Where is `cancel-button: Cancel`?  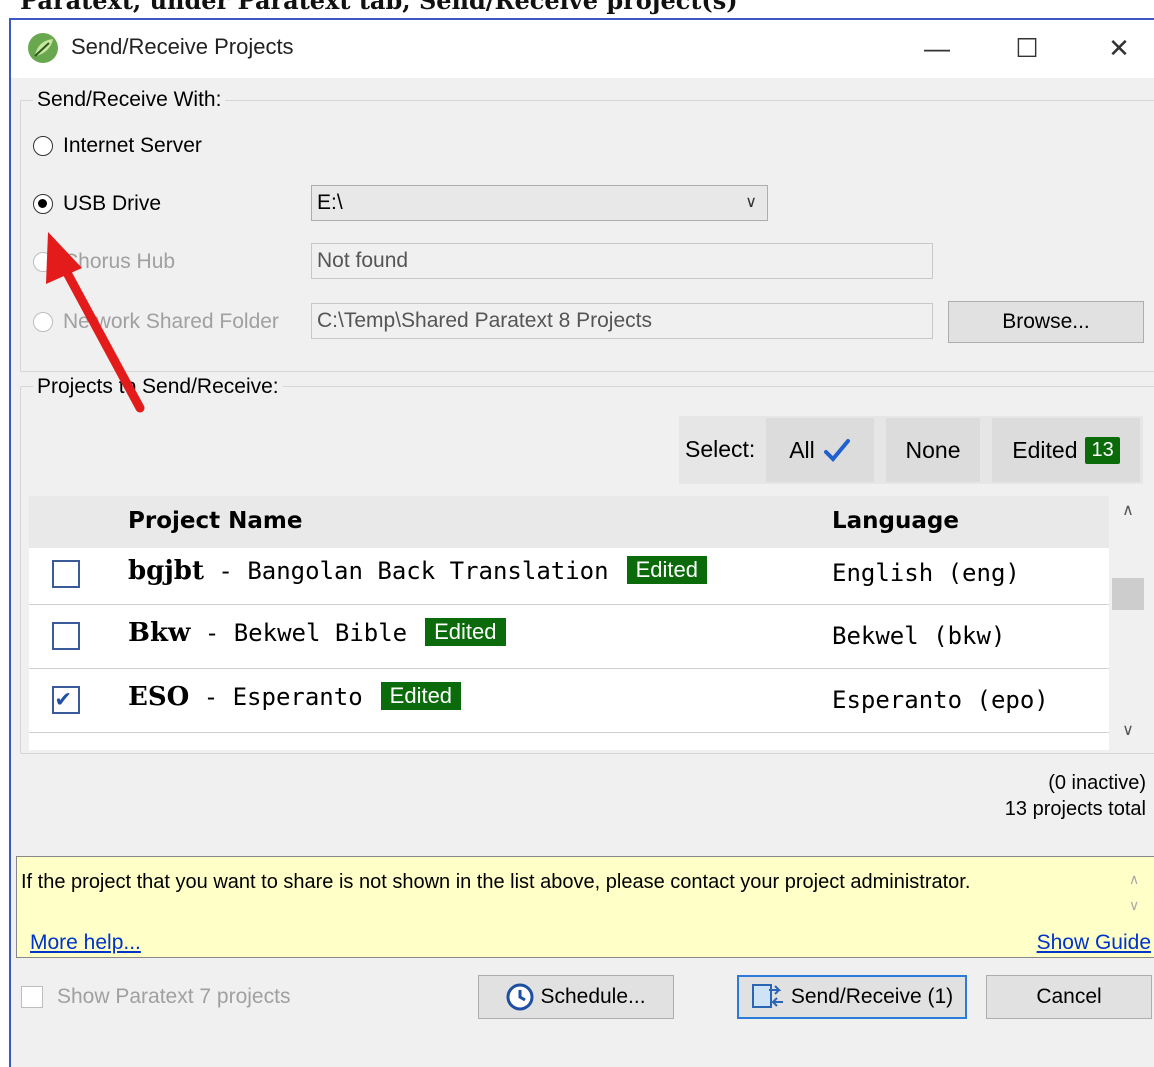
cancel-button: Cancel is located at coordinates (1069, 997).